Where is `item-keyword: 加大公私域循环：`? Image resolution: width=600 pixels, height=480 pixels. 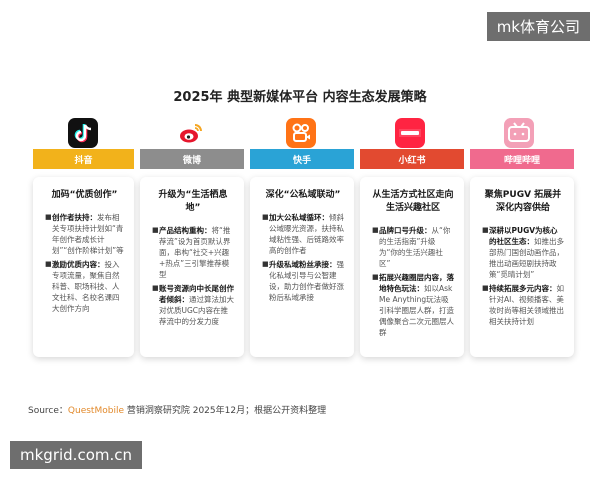 item-keyword: 加大公私域循环： is located at coordinates (299, 217).